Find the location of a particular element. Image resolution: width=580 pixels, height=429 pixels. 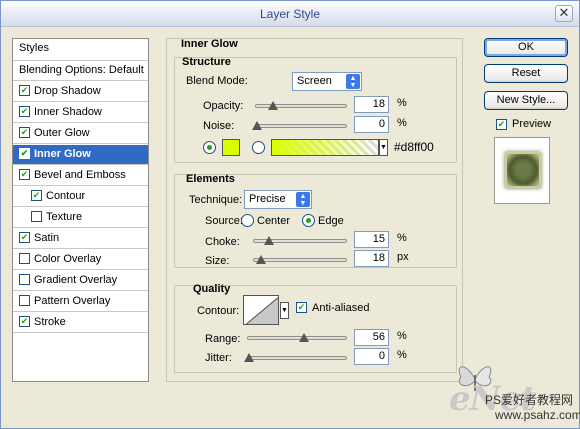

style-preview-thumbnail is located at coordinates (522, 170).